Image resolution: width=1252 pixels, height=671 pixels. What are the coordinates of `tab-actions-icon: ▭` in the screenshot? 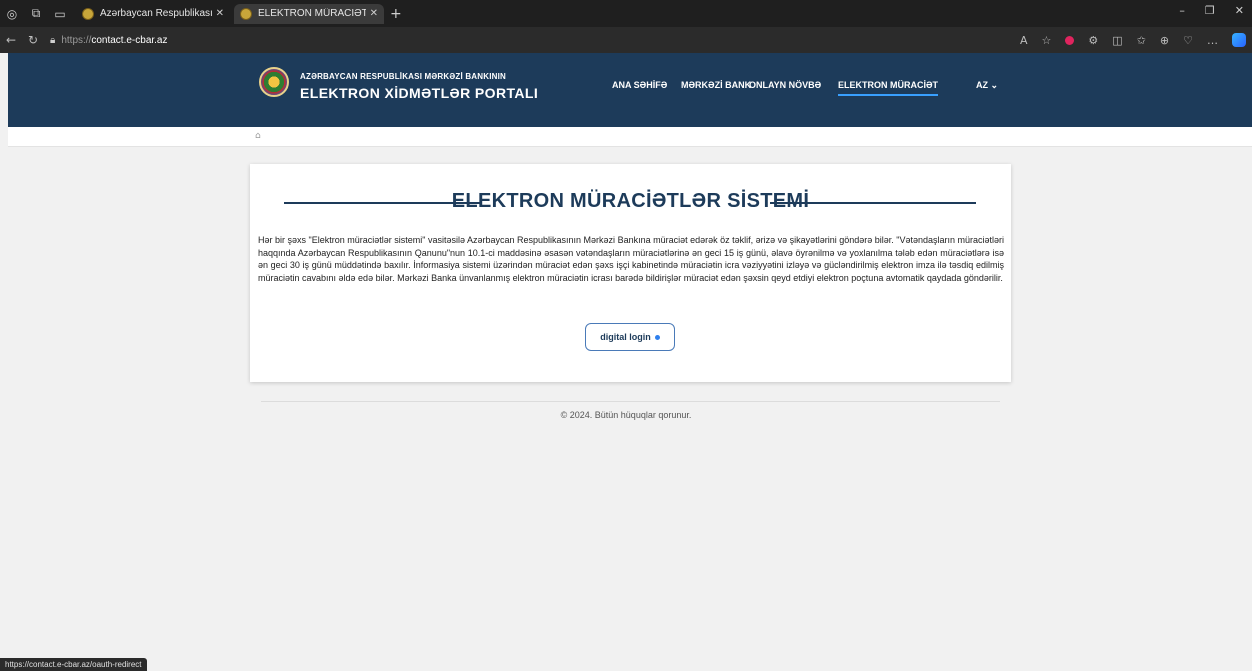 It's located at (60, 14).